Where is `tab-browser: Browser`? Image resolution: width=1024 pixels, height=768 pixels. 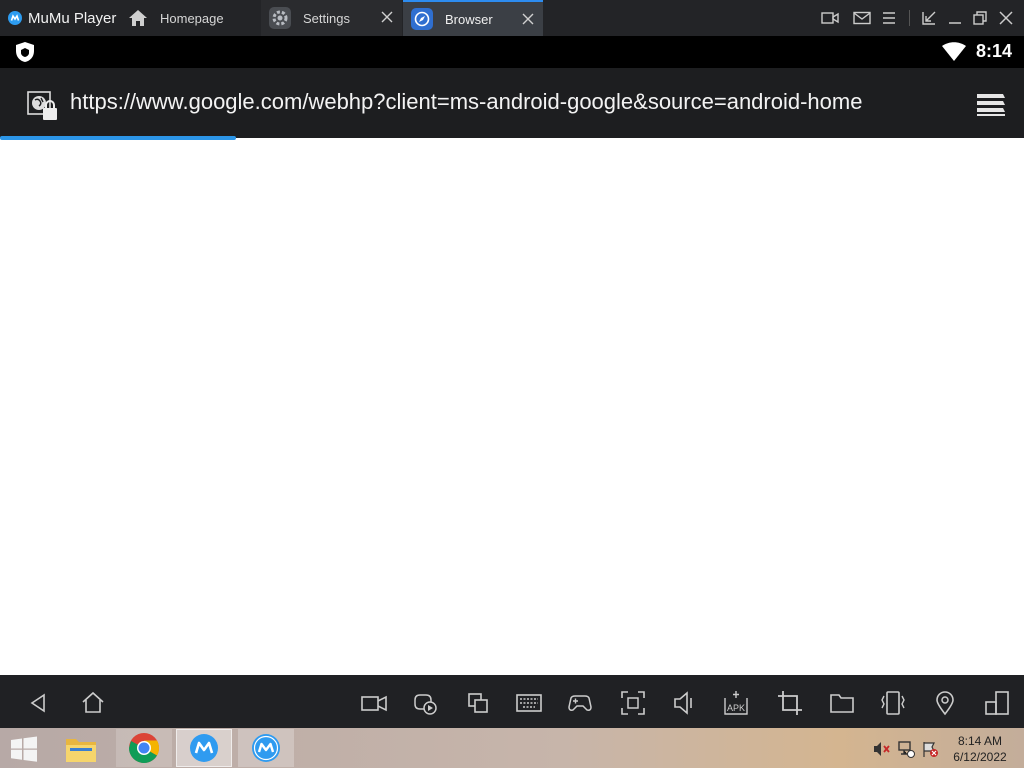 tab-browser: Browser is located at coordinates (473, 18).